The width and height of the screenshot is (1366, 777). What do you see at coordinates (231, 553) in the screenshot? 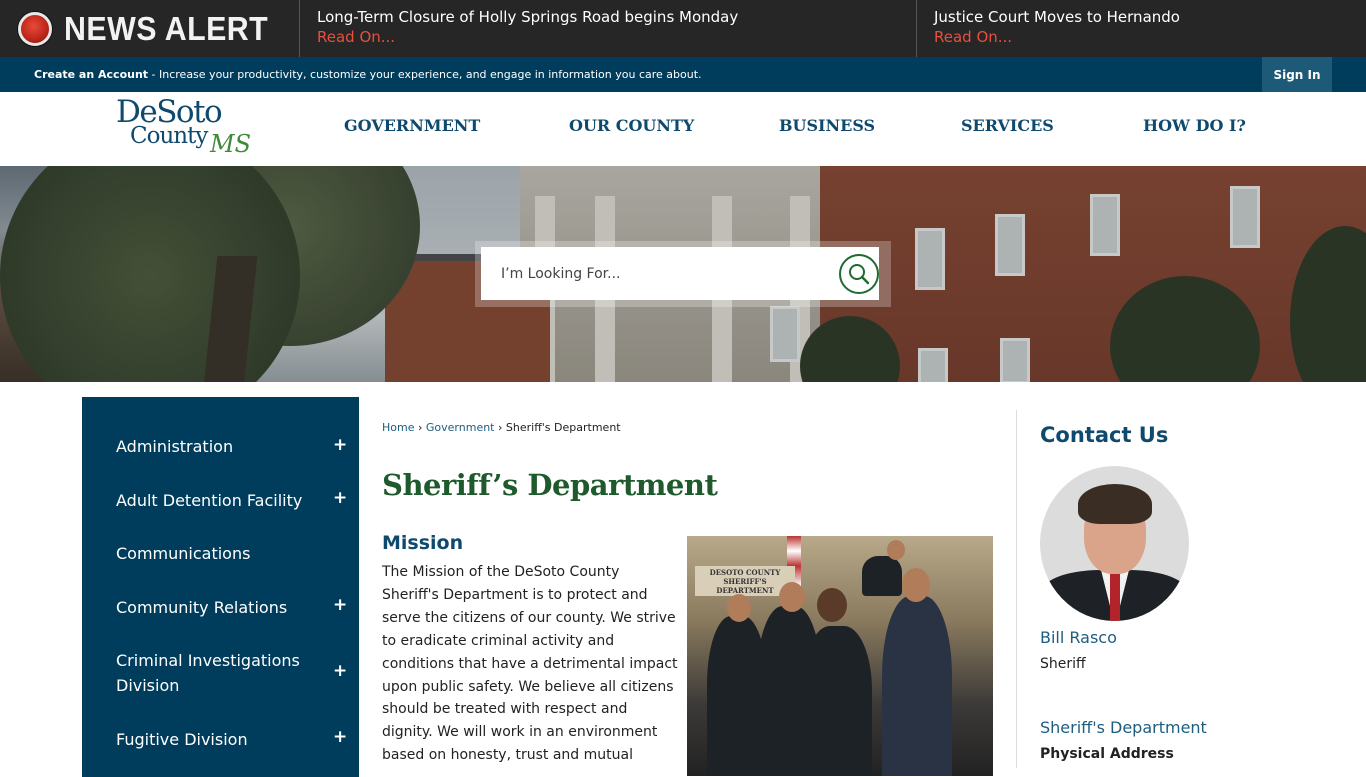
I see `sidebar-item-communications: Communications` at bounding box center [231, 553].